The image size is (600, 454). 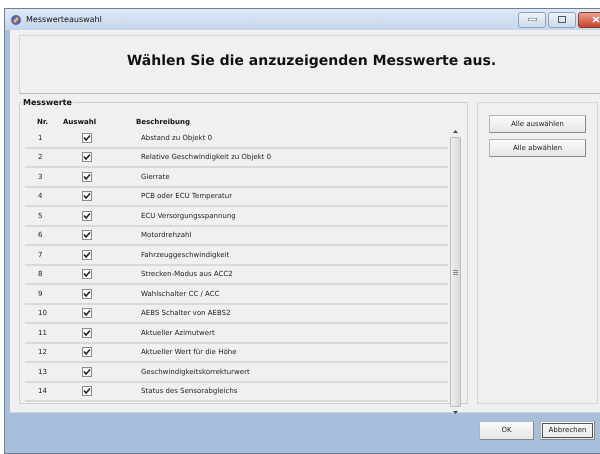 I want to click on minimize-icon, so click(x=532, y=19).